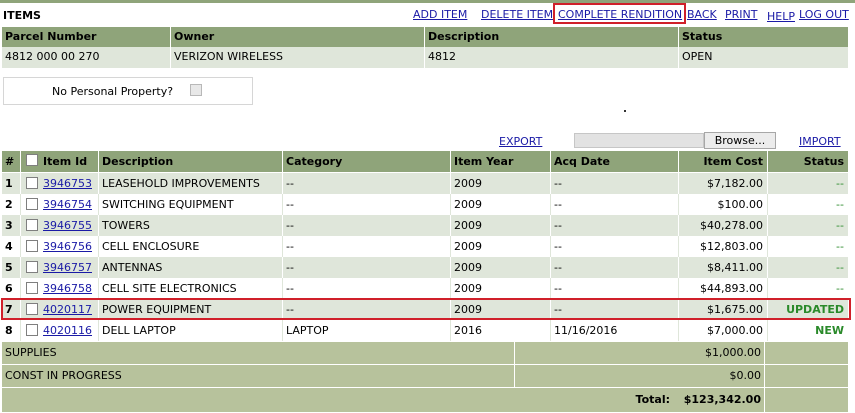 The width and height of the screenshot is (855, 413). I want to click on logout-link: LOG OUT, so click(824, 14).